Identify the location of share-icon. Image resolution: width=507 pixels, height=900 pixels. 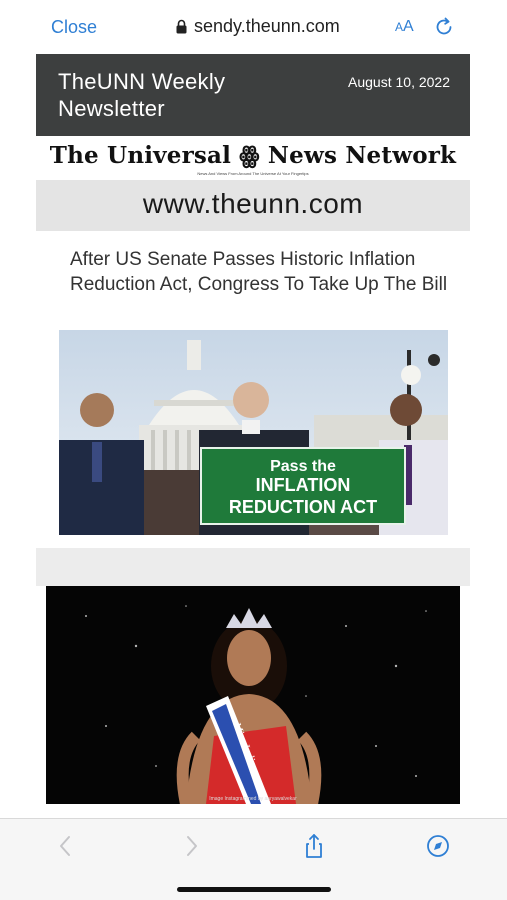
(314, 846).